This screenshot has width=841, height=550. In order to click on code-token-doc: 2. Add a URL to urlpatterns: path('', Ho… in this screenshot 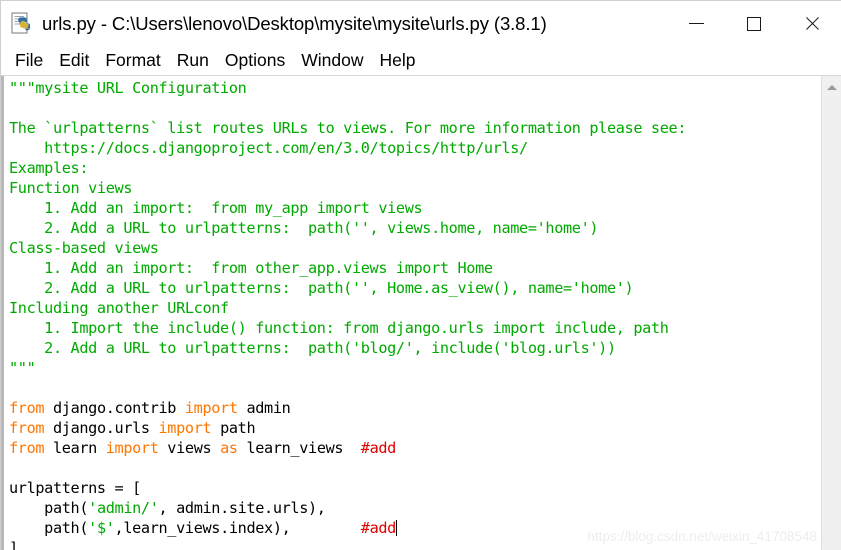, I will do `click(321, 288)`.